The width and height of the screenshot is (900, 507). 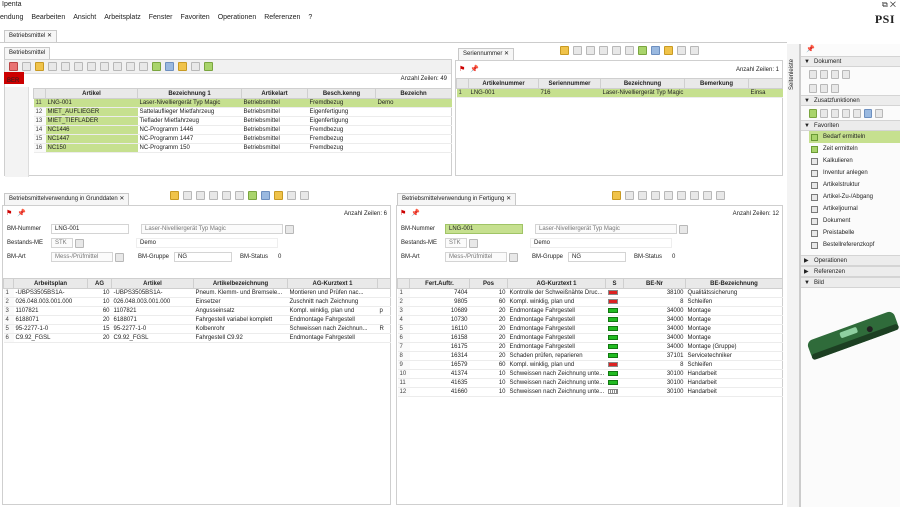 I want to click on window-controls: ⧉ ✕, so click(x=889, y=5).